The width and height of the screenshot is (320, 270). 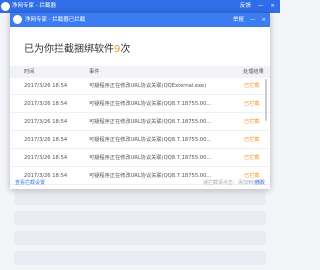 What do you see at coordinates (140, 20) in the screenshot?
I see `dialog-titlebar: 净网专家 · 拦截器已拦截 举报 — ×` at bounding box center [140, 20].